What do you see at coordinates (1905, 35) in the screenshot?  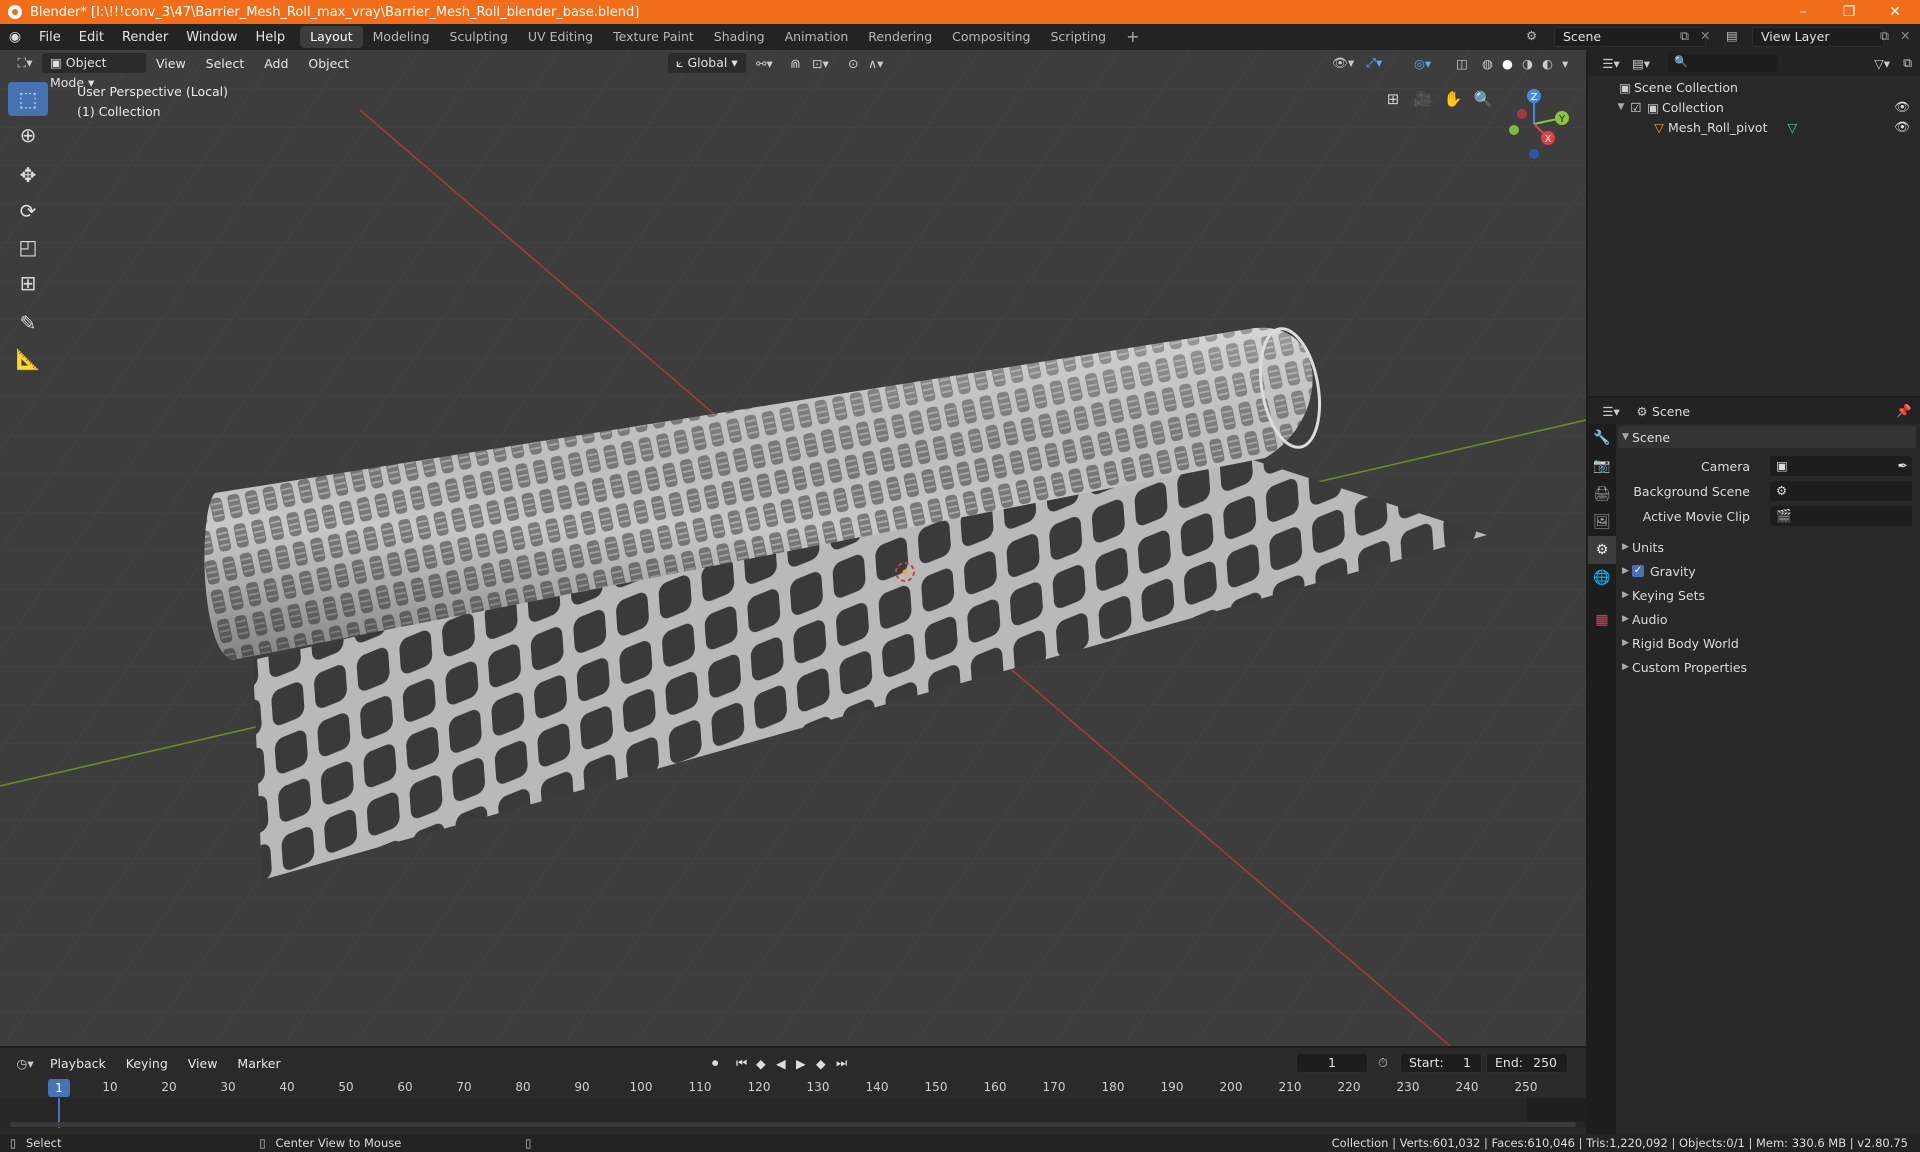 I see `delete-view-layer-icon: ✕` at bounding box center [1905, 35].